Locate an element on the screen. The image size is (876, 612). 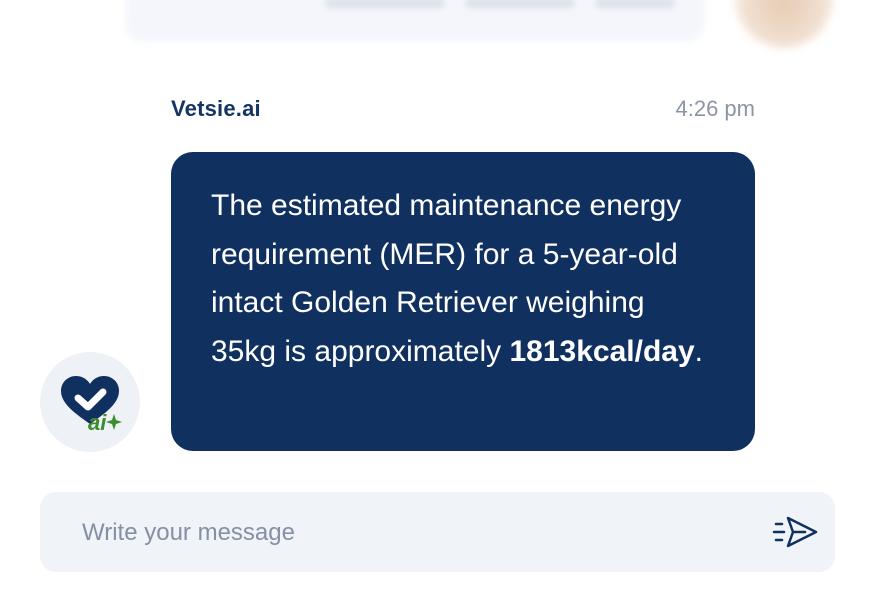
message-timestamp: 4:26 pm is located at coordinates (715, 108).